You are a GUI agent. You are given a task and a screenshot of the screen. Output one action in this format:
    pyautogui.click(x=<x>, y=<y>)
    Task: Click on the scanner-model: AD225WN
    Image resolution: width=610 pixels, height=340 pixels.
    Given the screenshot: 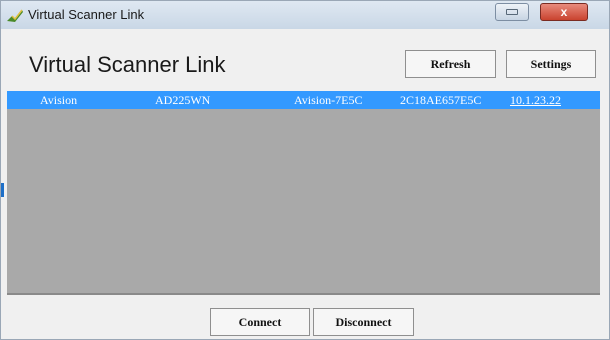 What is the action you would take?
    pyautogui.click(x=183, y=100)
    